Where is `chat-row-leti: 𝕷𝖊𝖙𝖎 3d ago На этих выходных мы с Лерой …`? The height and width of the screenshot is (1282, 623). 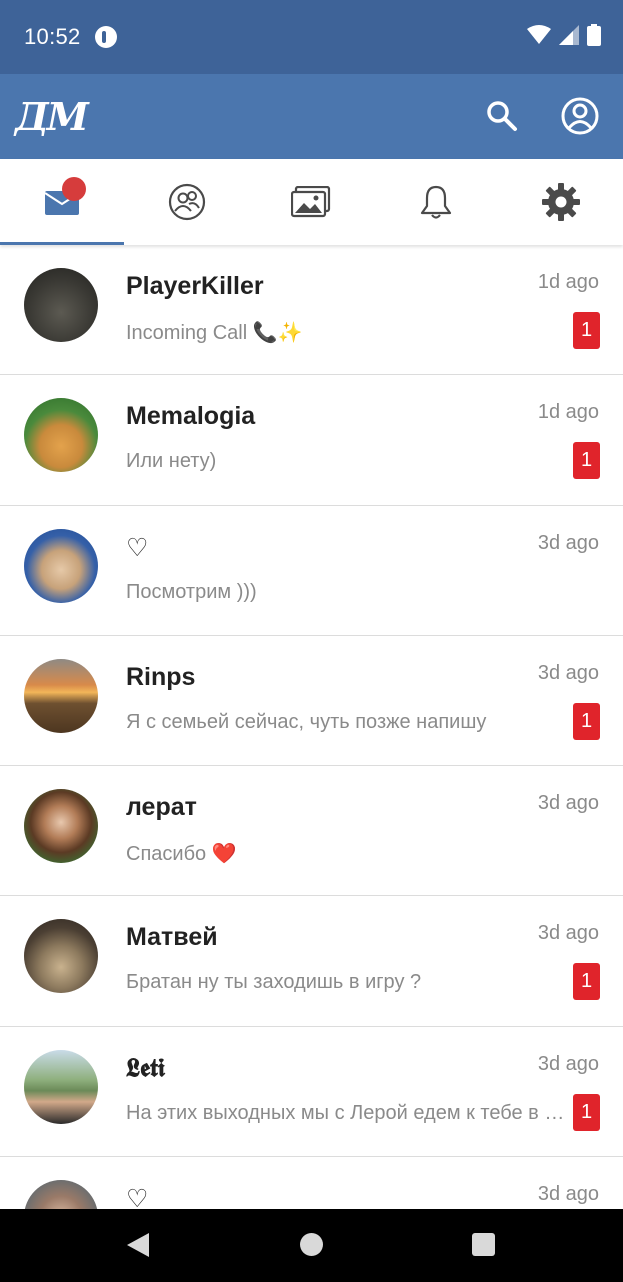 chat-row-leti: 𝕷𝖊𝖙𝖎 3d ago На этих выходных мы с Лерой … is located at coordinates (311, 1092).